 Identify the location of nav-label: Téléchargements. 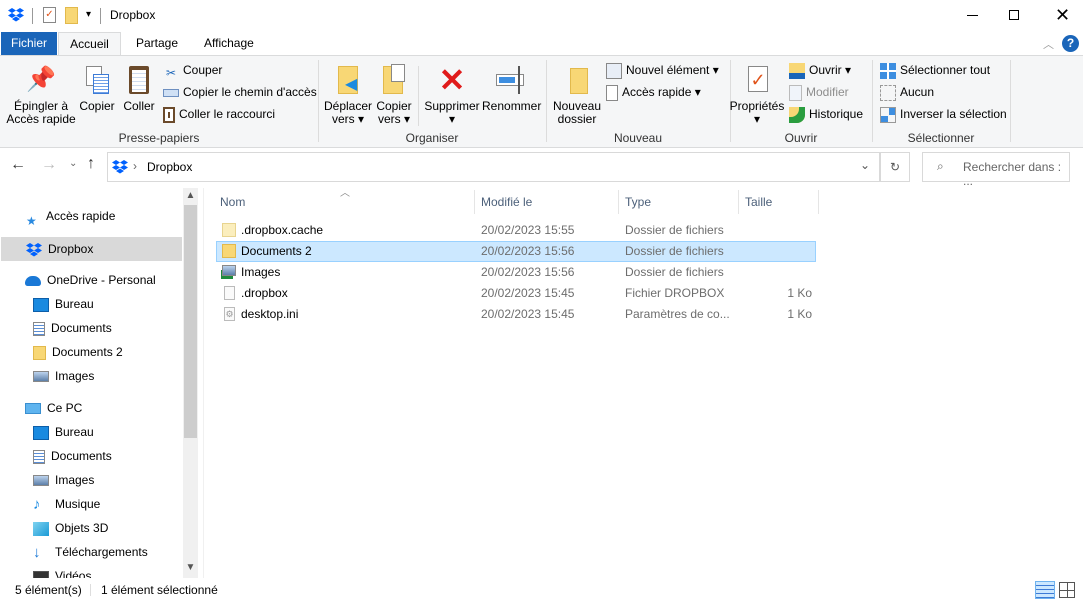
(101, 552).